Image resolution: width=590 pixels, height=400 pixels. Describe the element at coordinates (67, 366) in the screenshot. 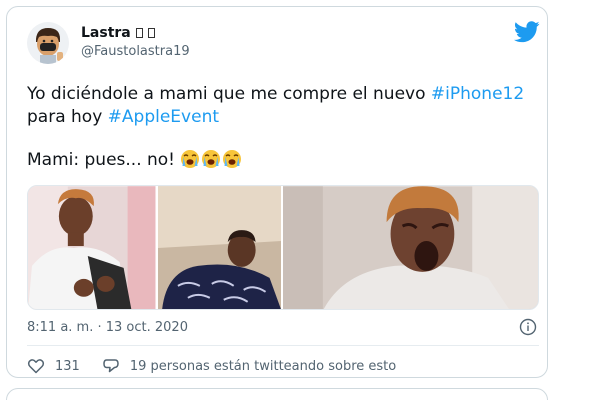

I see `likes-count: 131` at that location.